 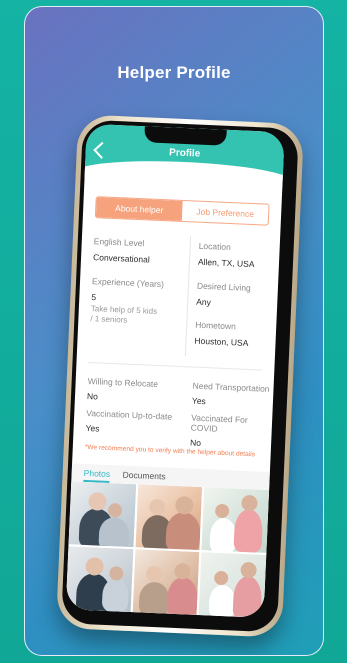 I want to click on hometown-label: Hometown, so click(x=216, y=325).